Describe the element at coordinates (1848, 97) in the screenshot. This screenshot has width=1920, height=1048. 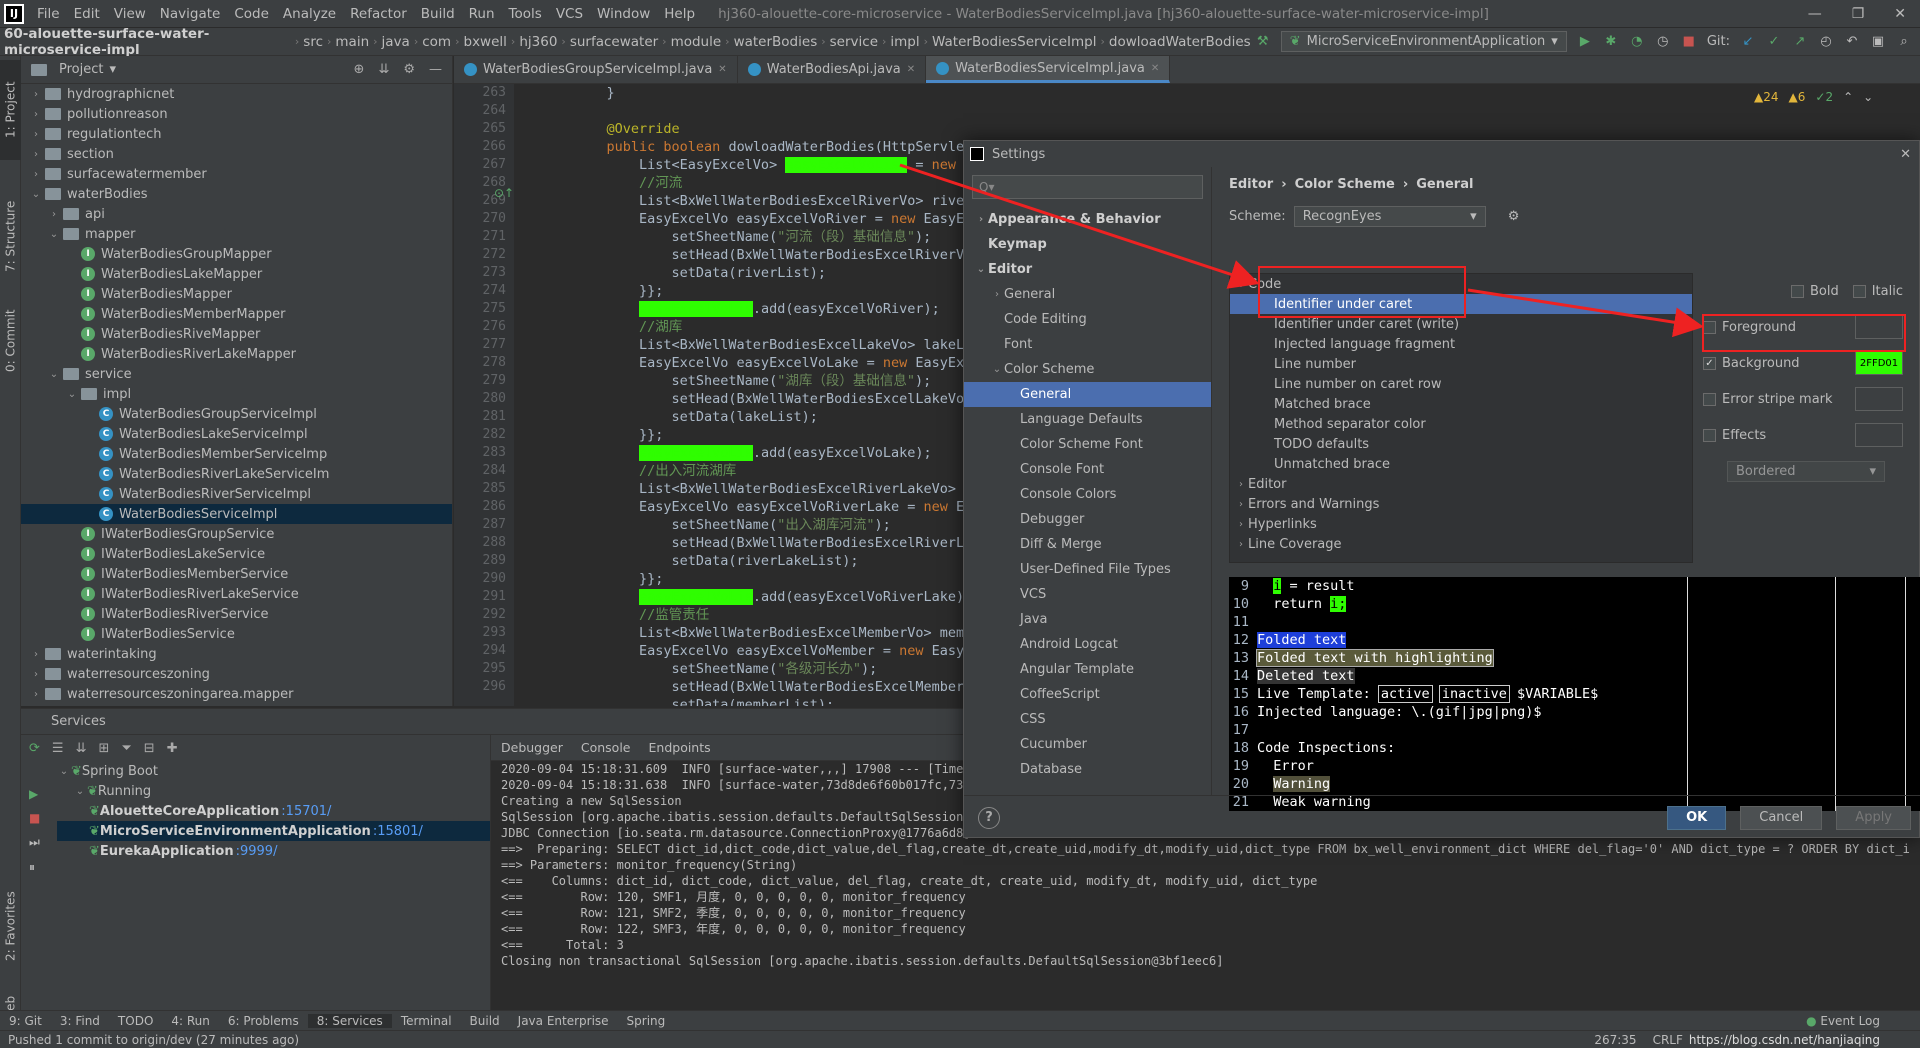
I see `chevron-up-icon: ⌃` at that location.